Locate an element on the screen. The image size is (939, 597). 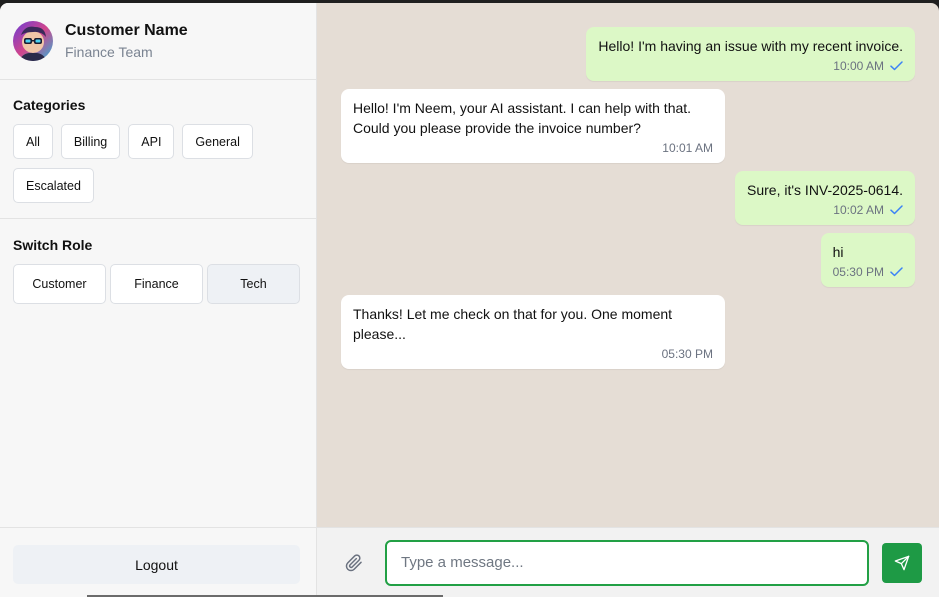
send-button is located at coordinates (902, 562).